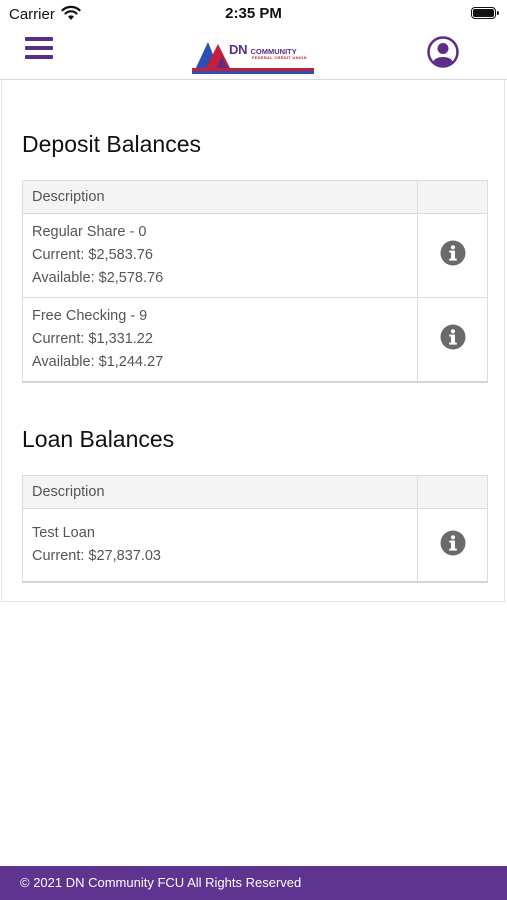 This screenshot has width=507, height=900. Describe the element at coordinates (238, 49) in the screenshot. I see `logo-name: DN` at that location.